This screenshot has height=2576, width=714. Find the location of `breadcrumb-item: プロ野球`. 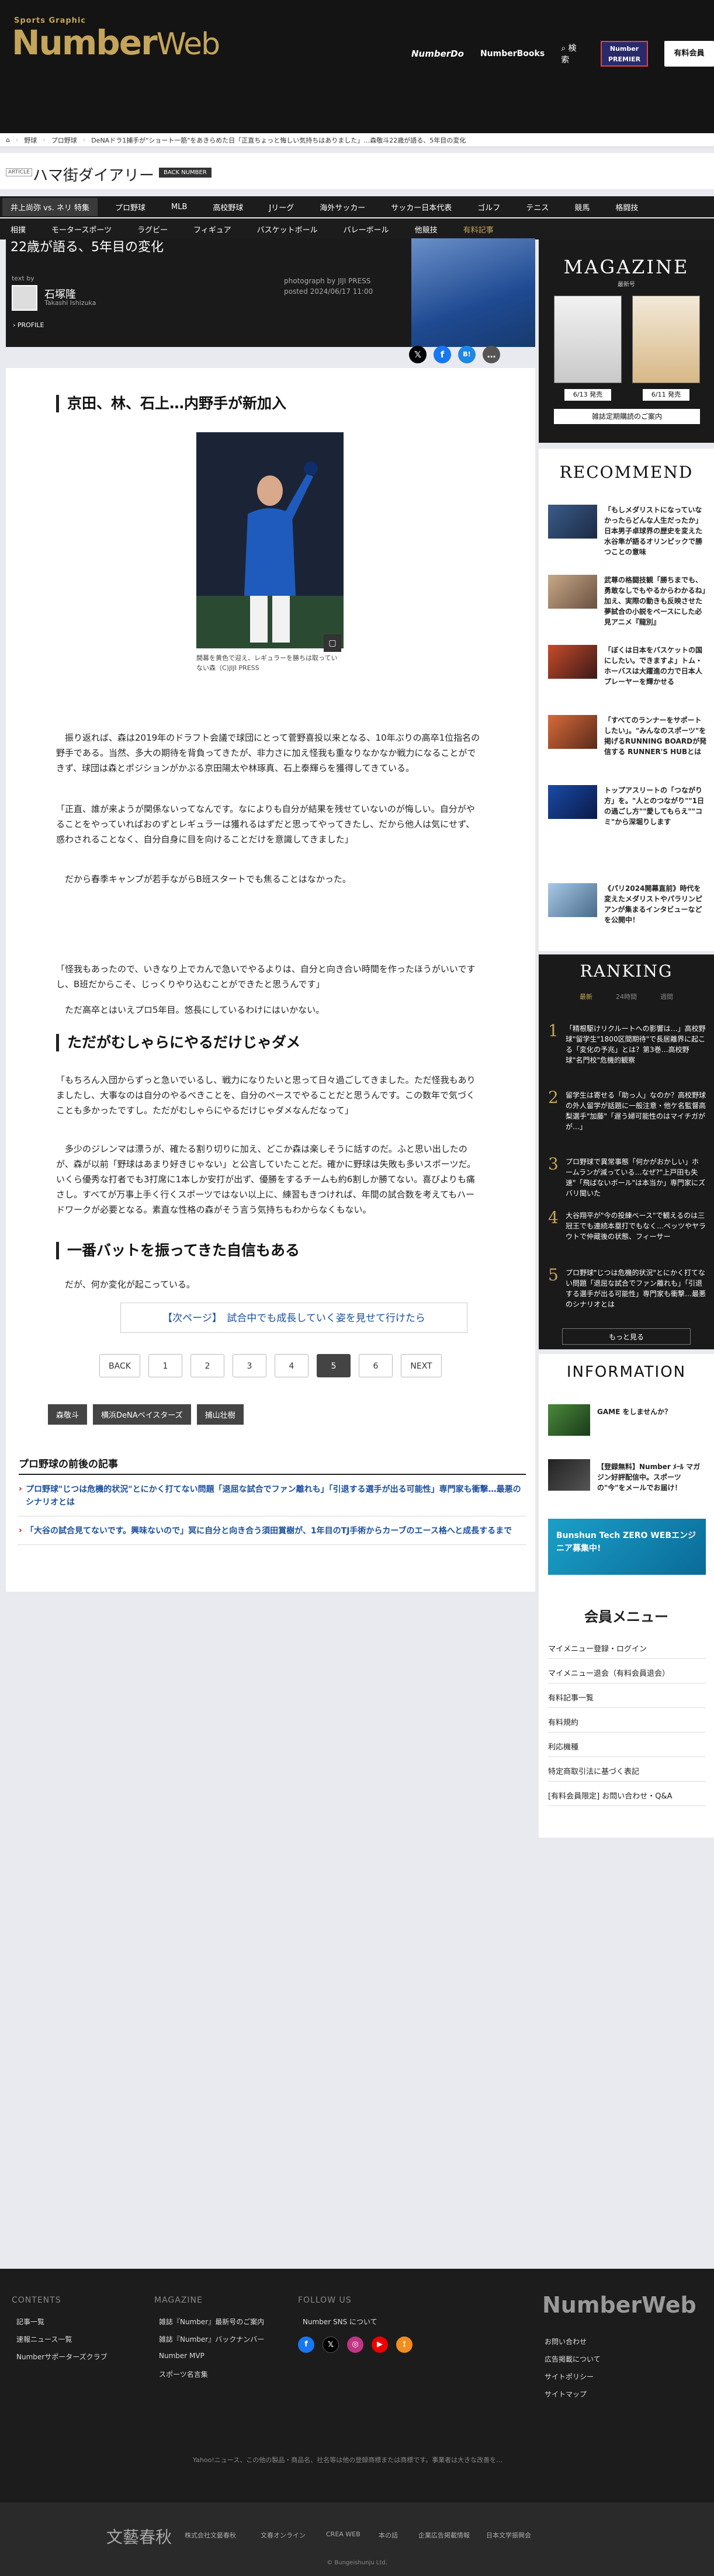

breadcrumb-item: プロ野球 is located at coordinates (64, 140).